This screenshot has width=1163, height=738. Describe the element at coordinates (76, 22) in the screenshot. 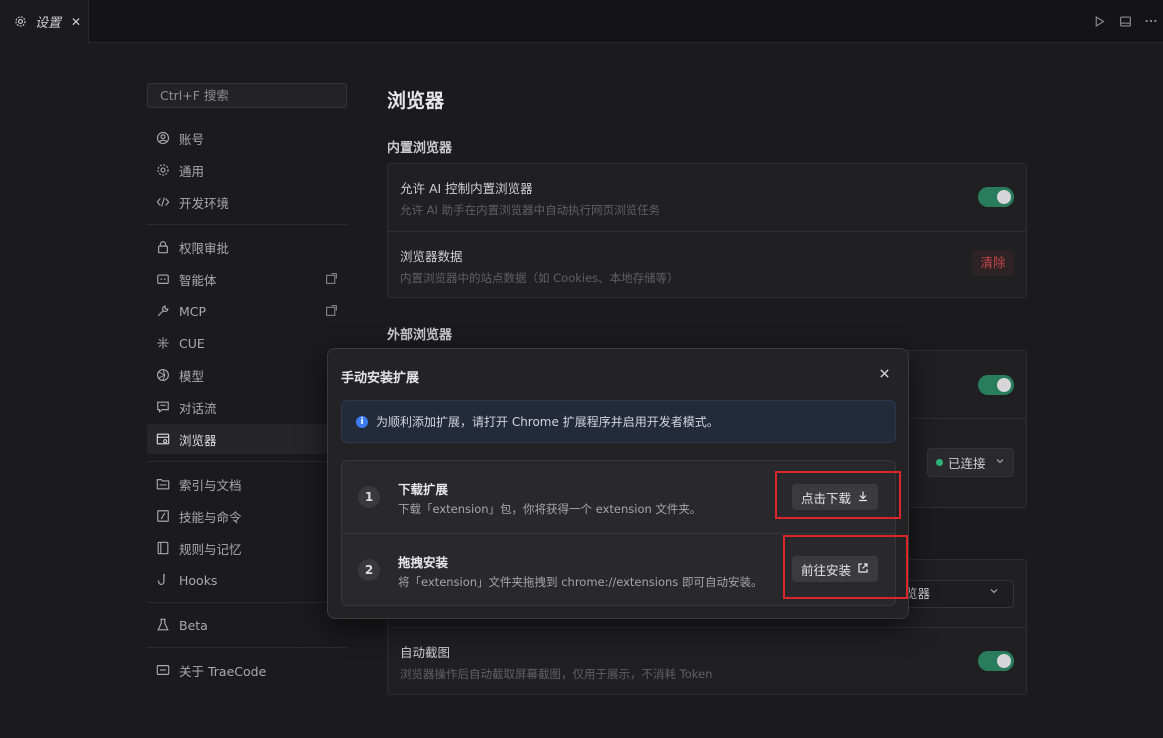

I see `close-icon: ✕` at that location.